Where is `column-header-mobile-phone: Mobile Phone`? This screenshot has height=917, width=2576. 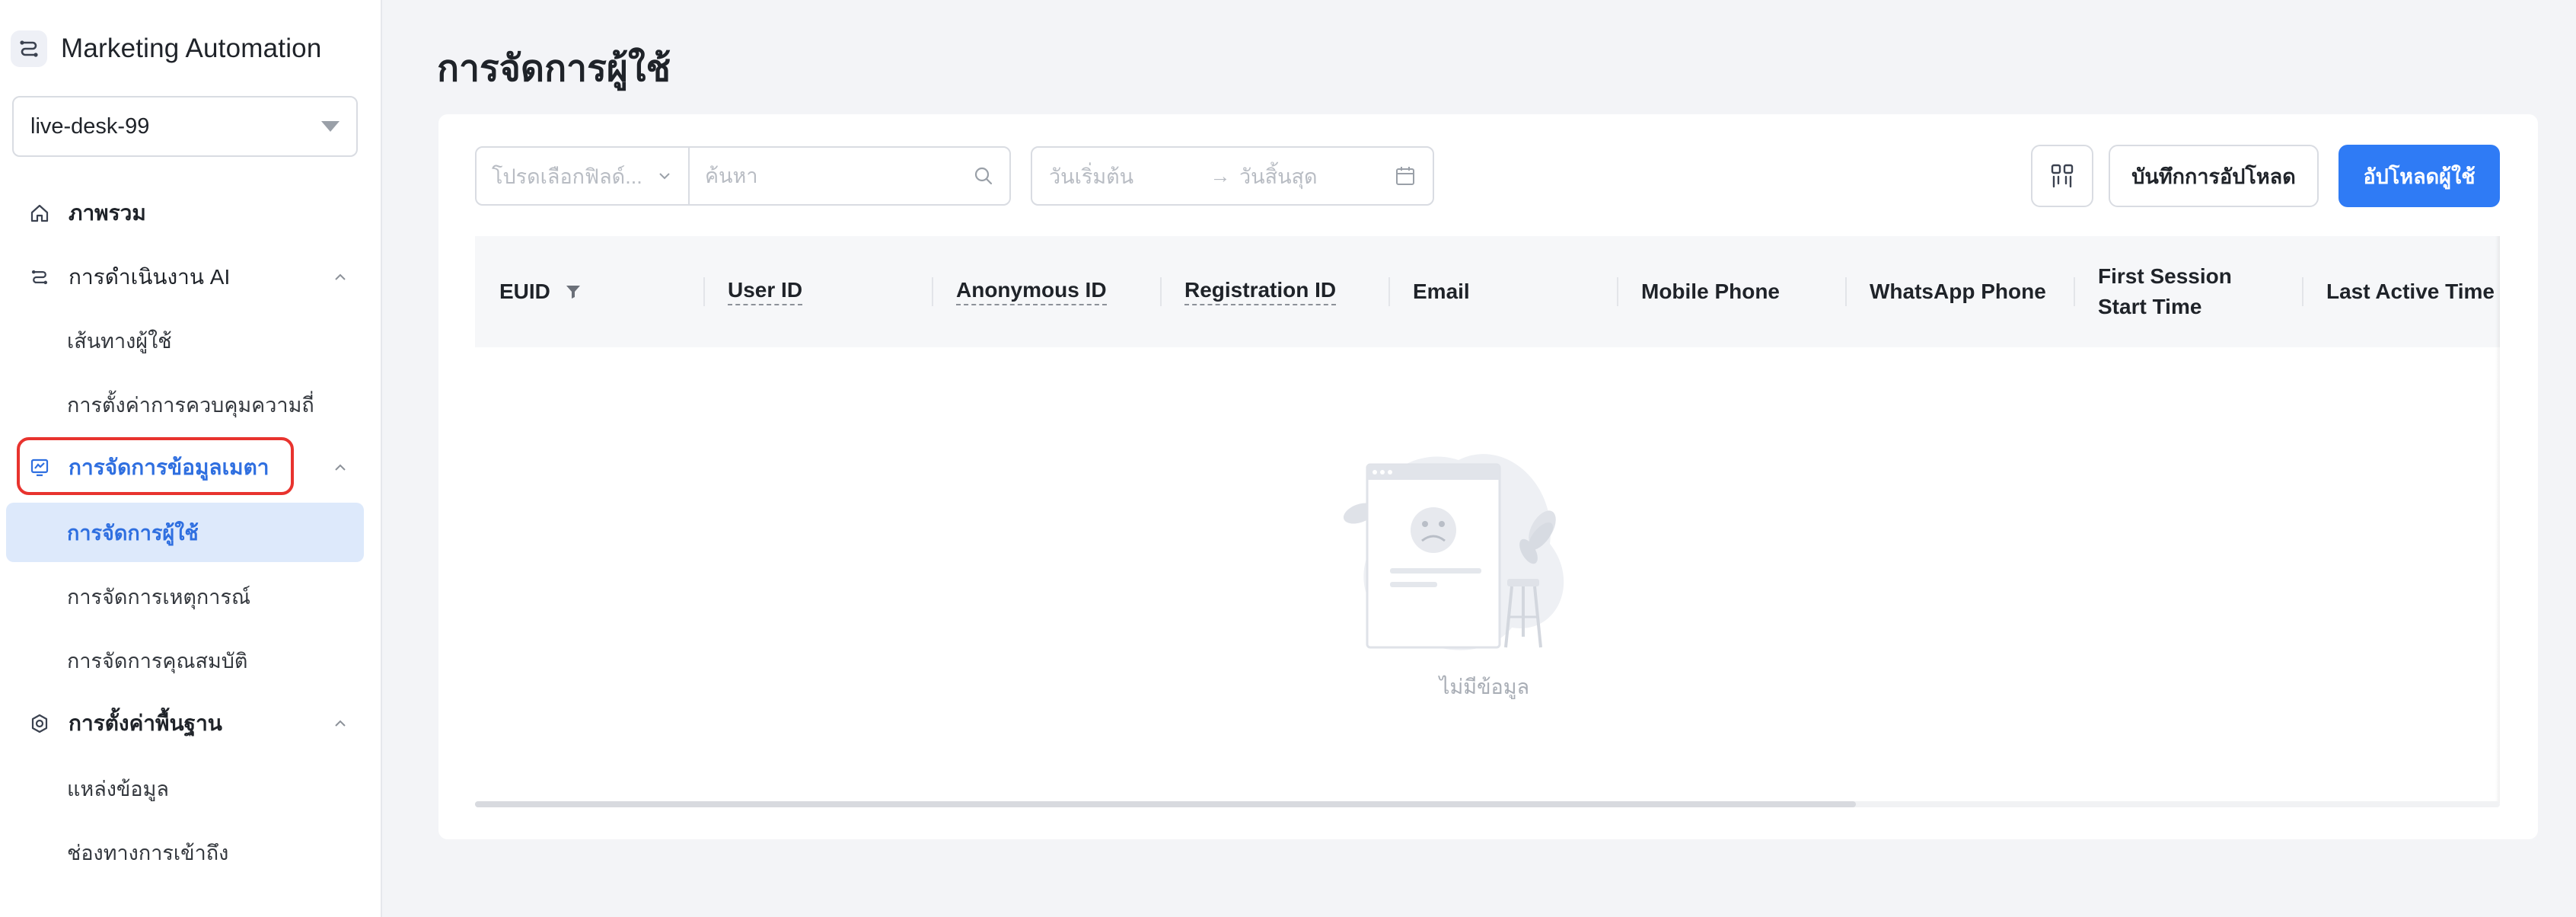 column-header-mobile-phone: Mobile Phone is located at coordinates (1731, 291).